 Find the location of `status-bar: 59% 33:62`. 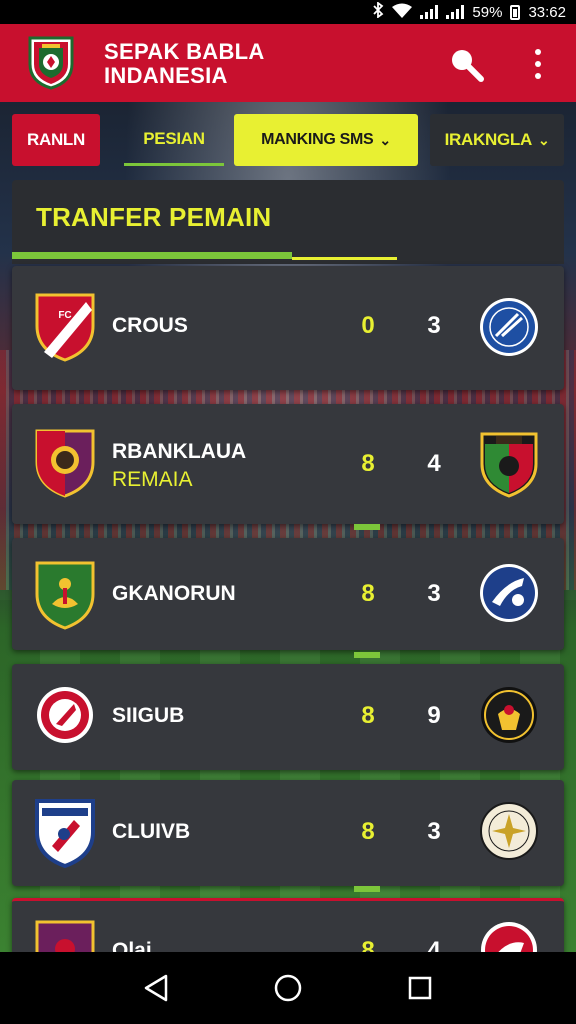

status-bar: 59% 33:62 is located at coordinates (288, 12).